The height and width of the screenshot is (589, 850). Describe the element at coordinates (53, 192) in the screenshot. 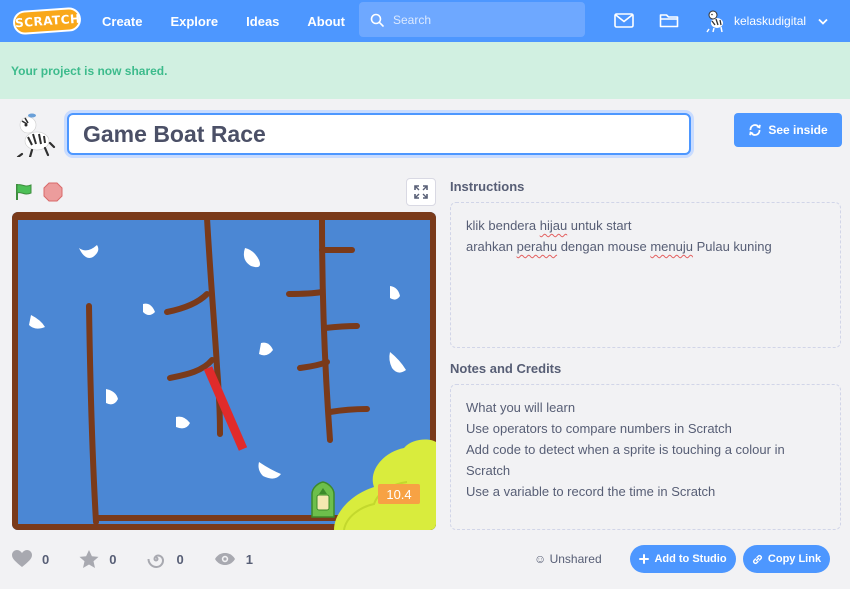

I see `stop-sign-icon` at that location.